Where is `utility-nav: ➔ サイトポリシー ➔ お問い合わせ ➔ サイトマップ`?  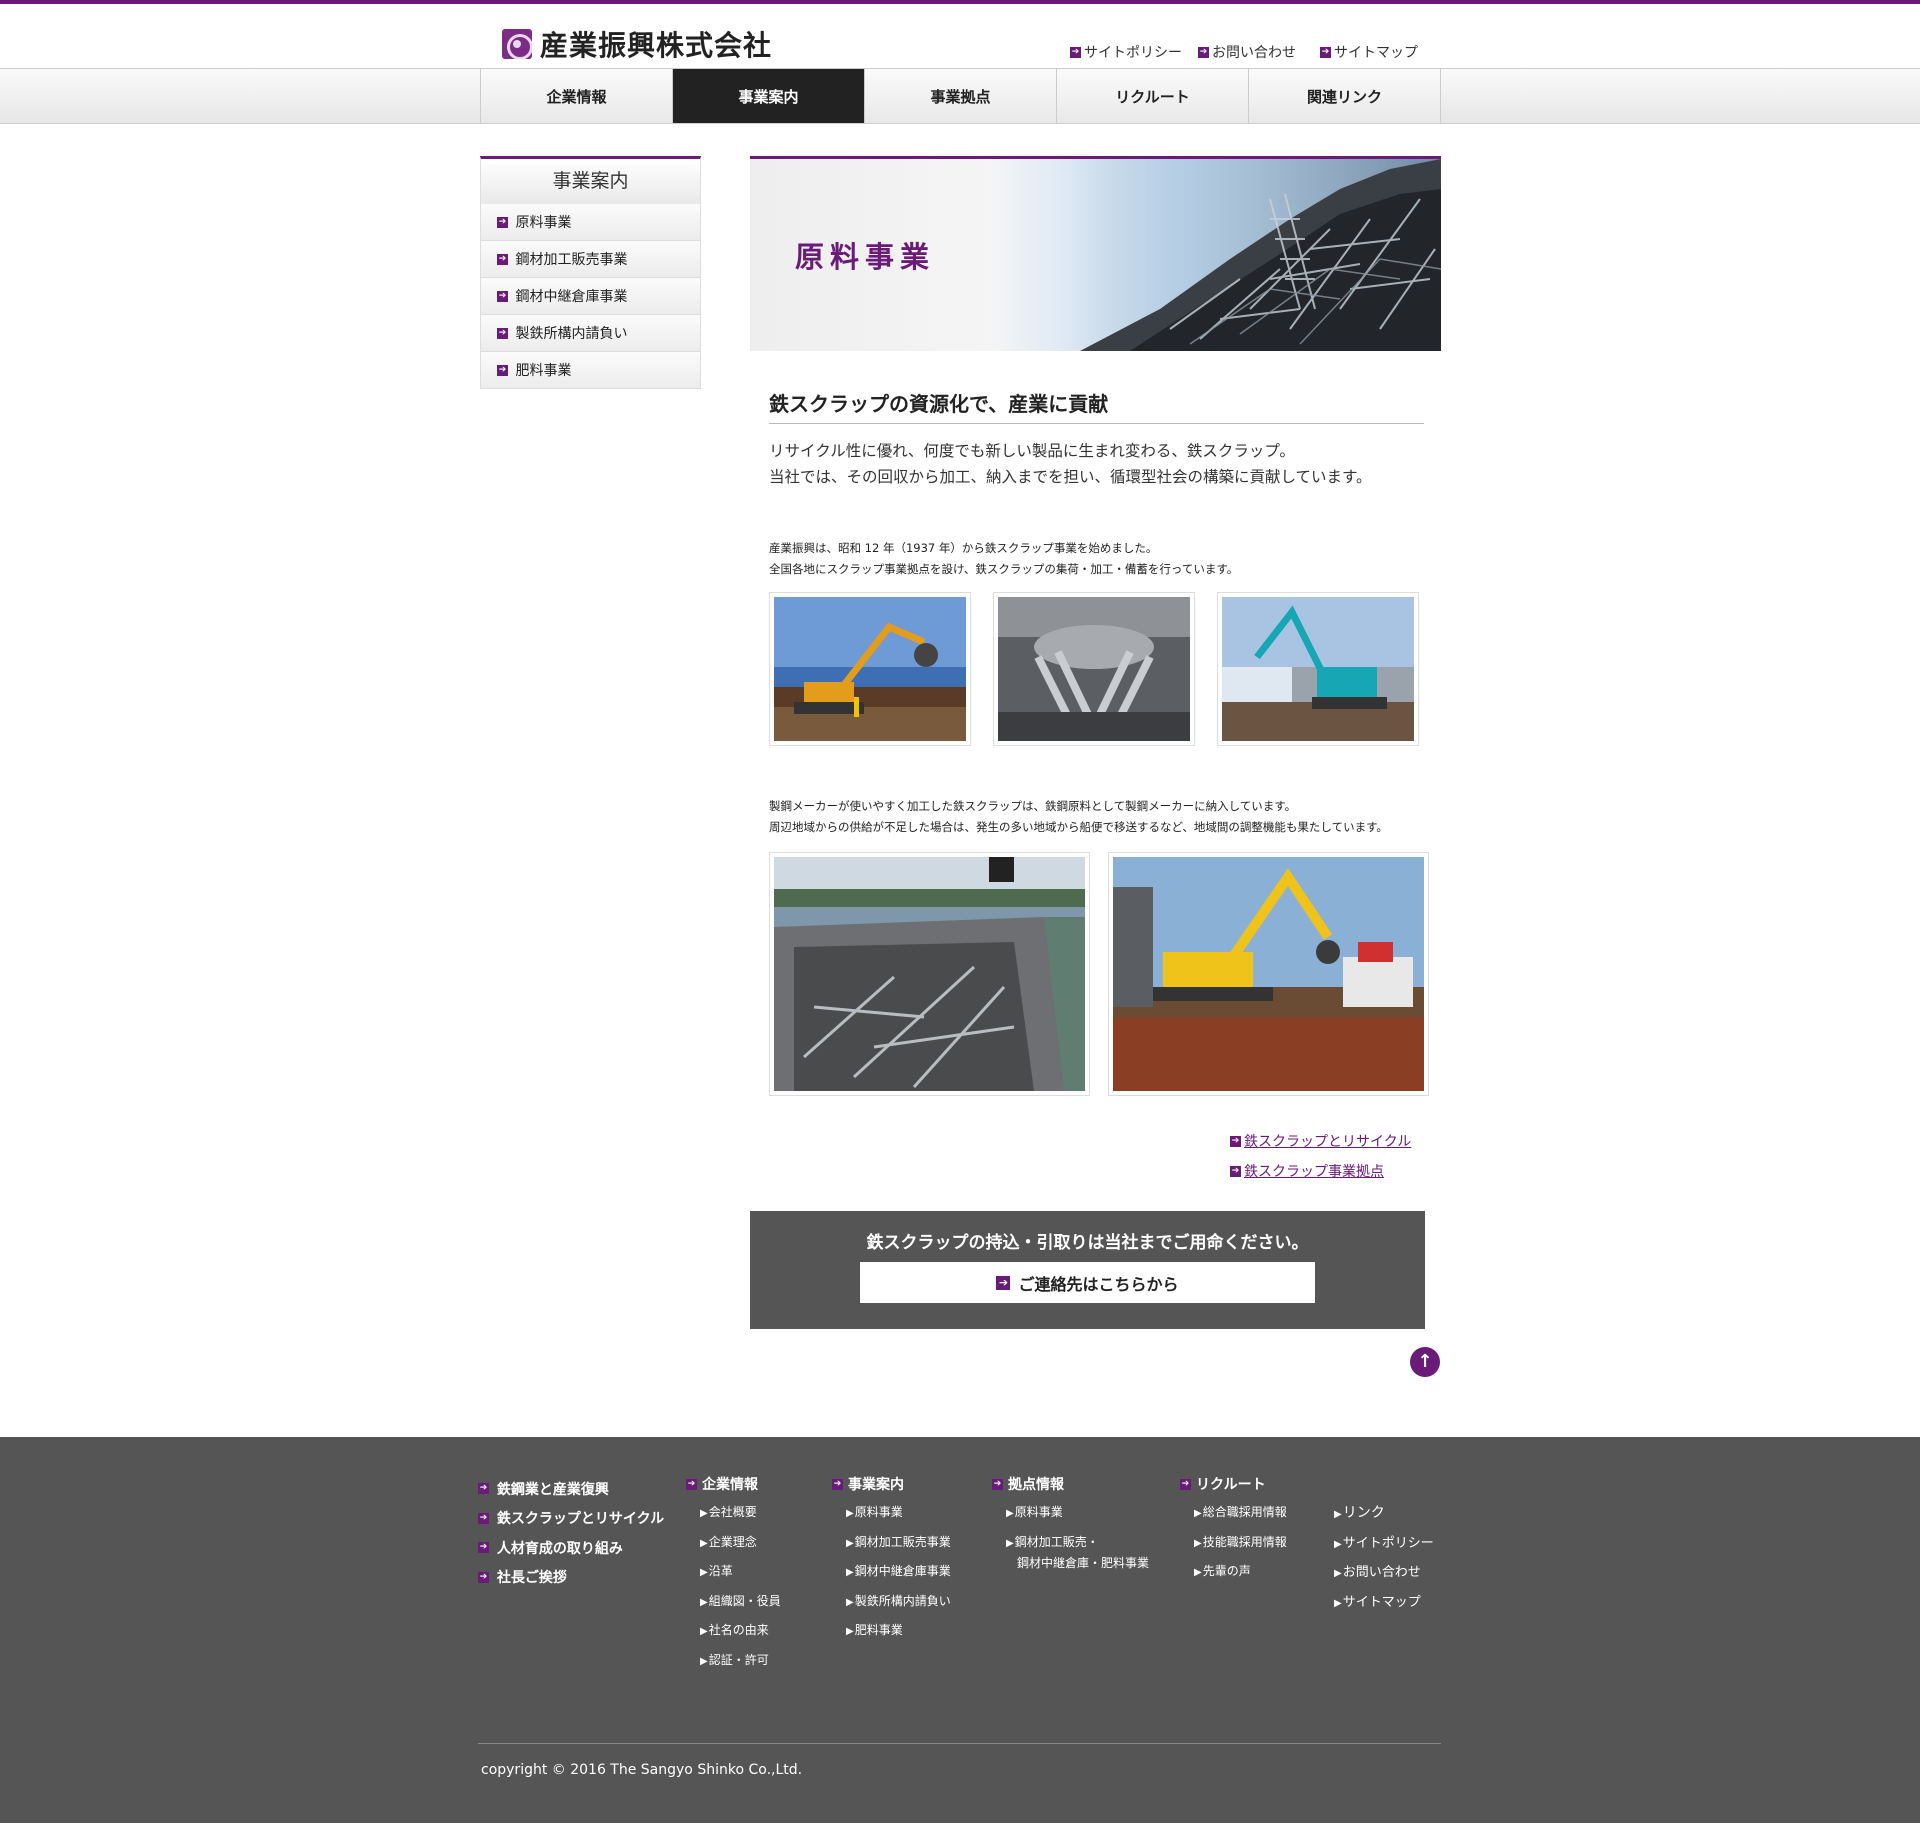 utility-nav: ➔ サイトポリシー ➔ お問い合わせ ➔ サイトマップ is located at coordinates (1244, 52).